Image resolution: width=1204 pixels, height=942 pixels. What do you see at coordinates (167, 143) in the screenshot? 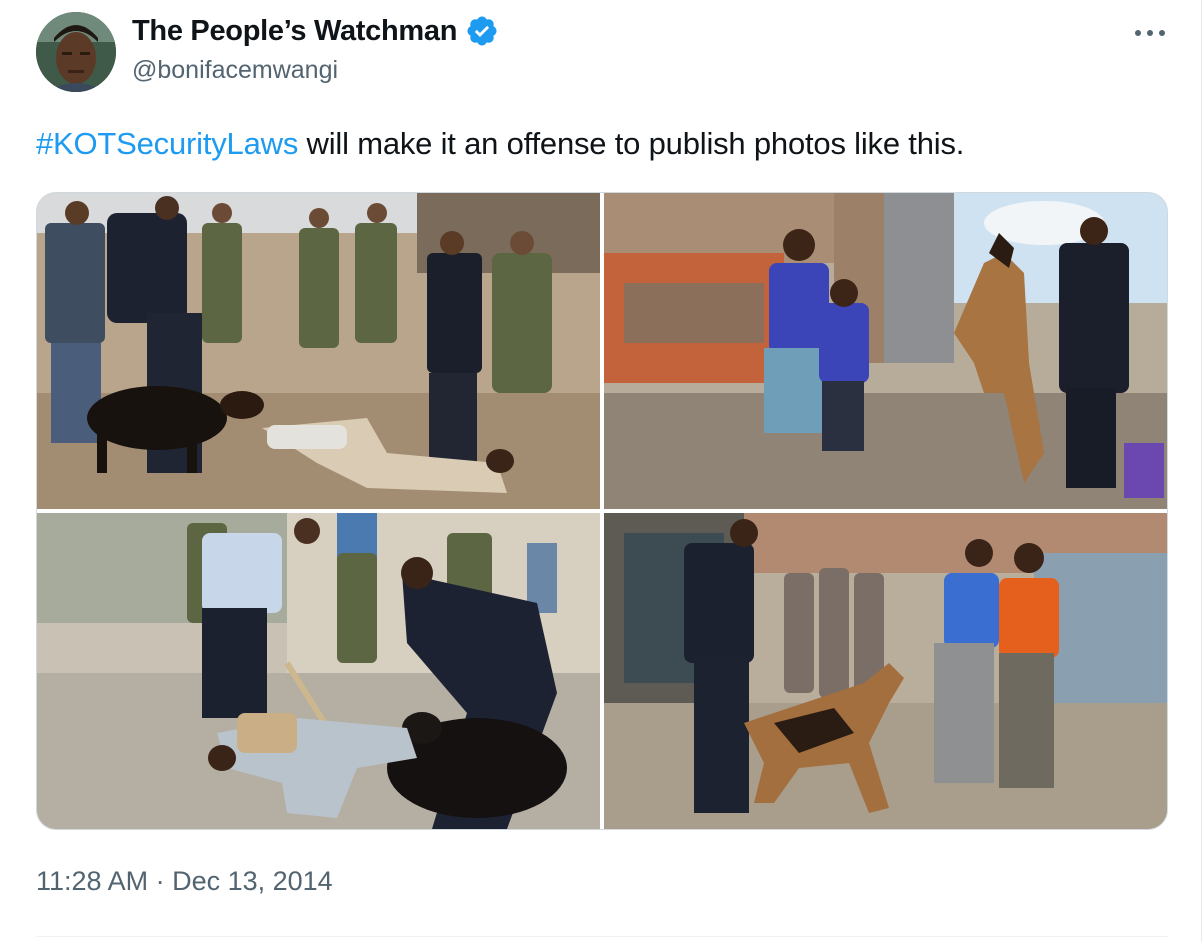
I see `hashtag-link: #KOTSecurityLaws` at bounding box center [167, 143].